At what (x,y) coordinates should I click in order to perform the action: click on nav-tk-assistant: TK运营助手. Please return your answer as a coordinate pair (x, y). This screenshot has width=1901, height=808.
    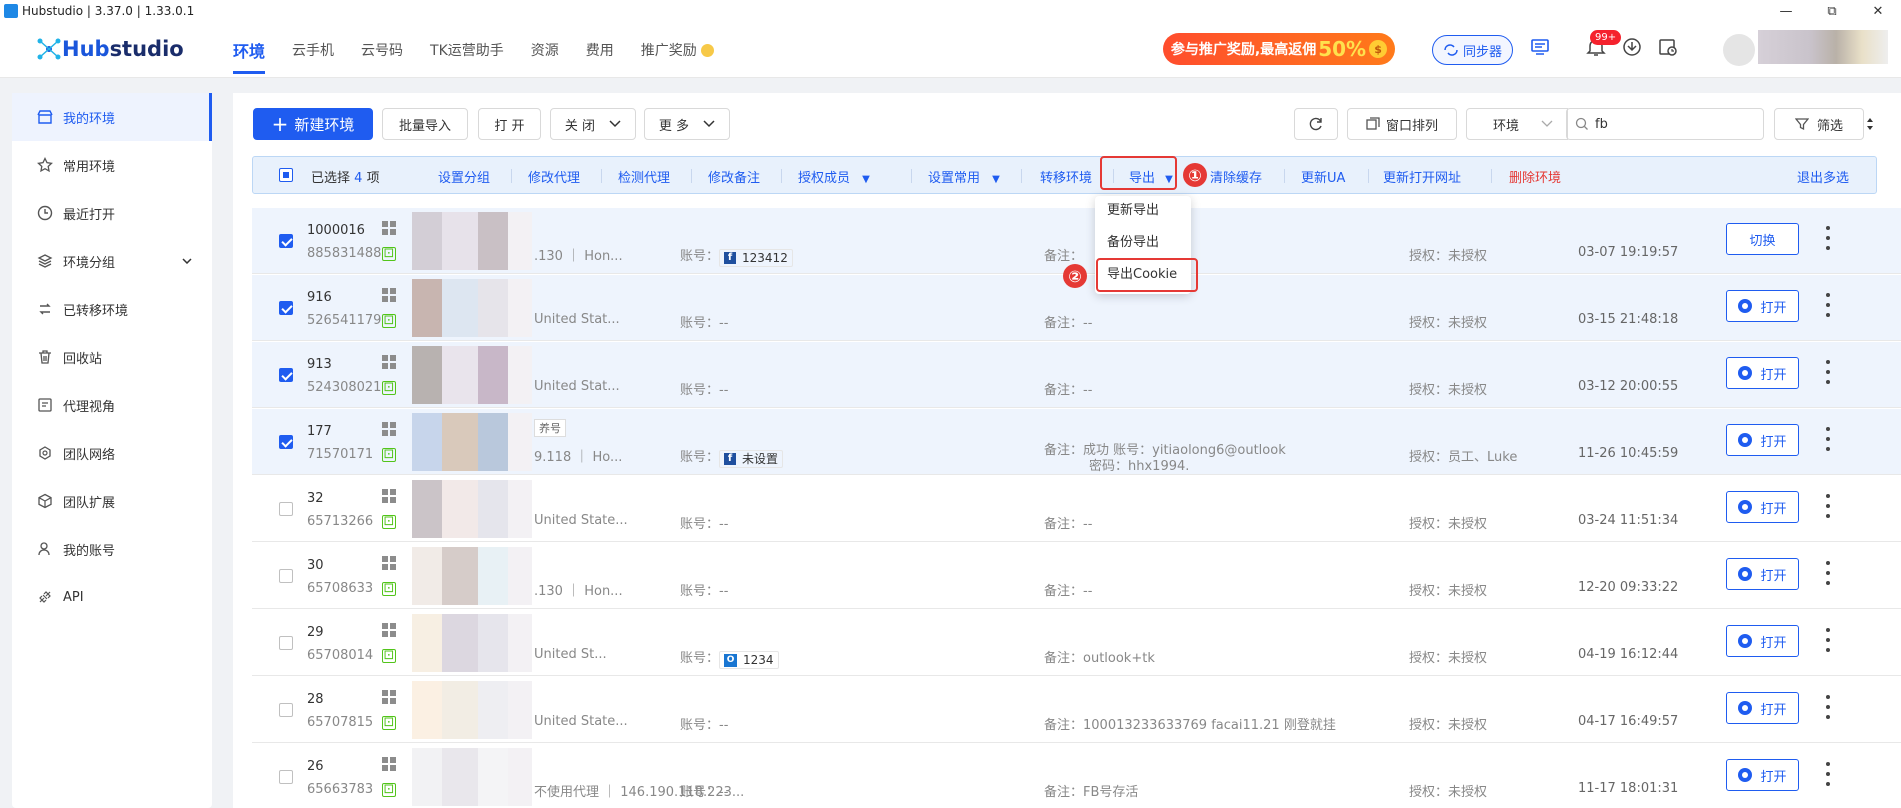
    Looking at the image, I should click on (467, 57).